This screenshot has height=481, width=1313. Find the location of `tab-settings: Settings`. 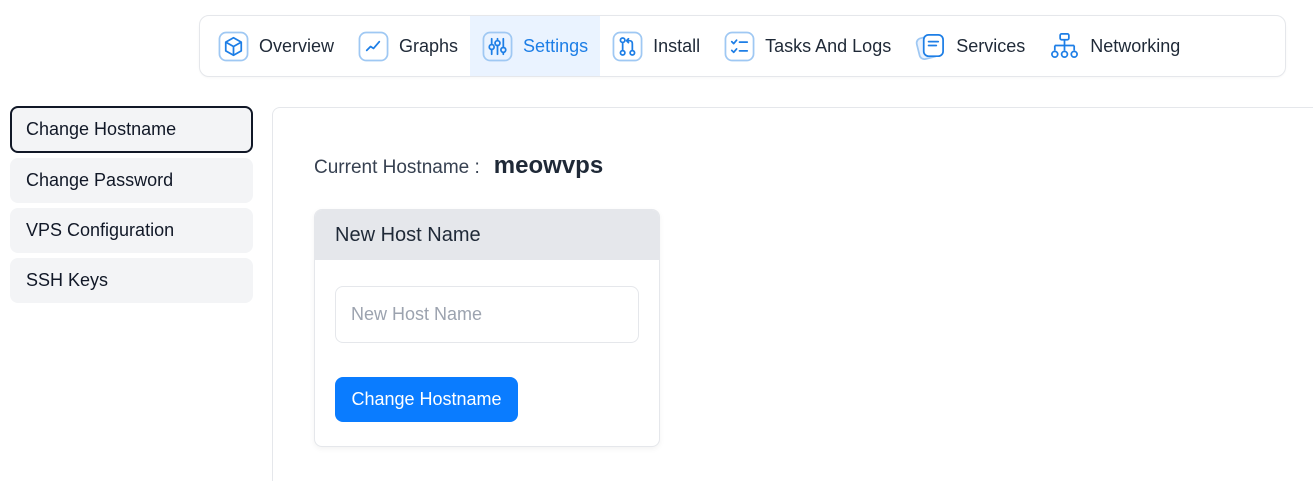

tab-settings: Settings is located at coordinates (535, 46).